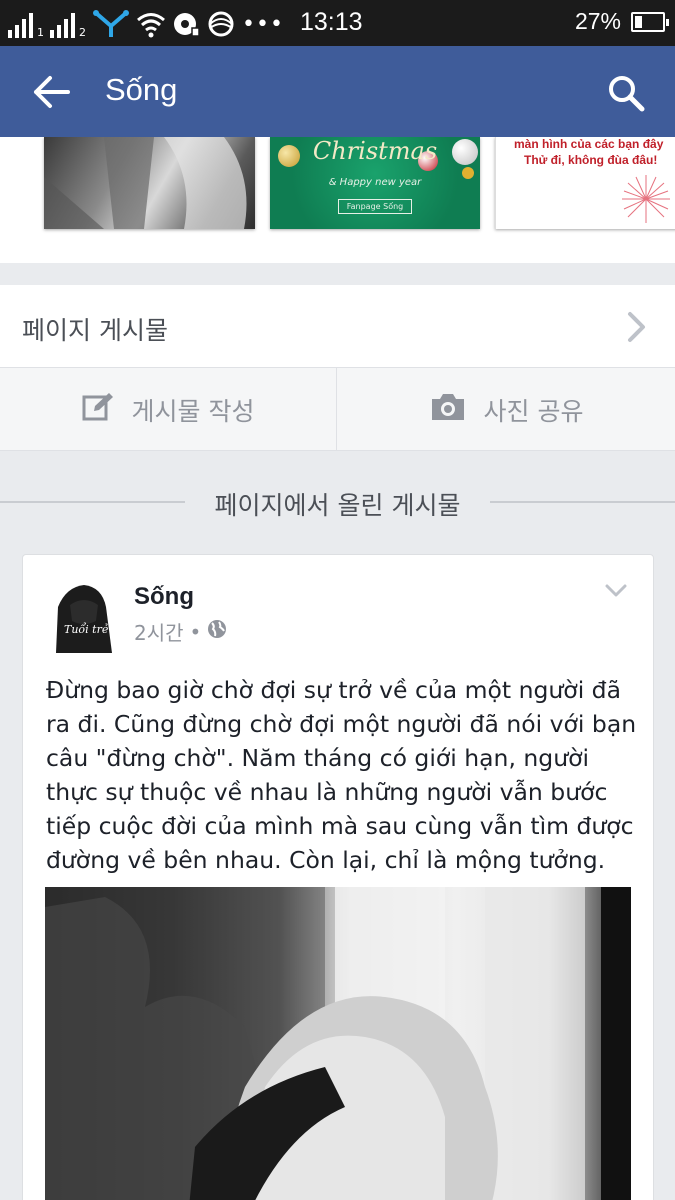  Describe the element at coordinates (646, 199) in the screenshot. I see `firework-icon` at that location.